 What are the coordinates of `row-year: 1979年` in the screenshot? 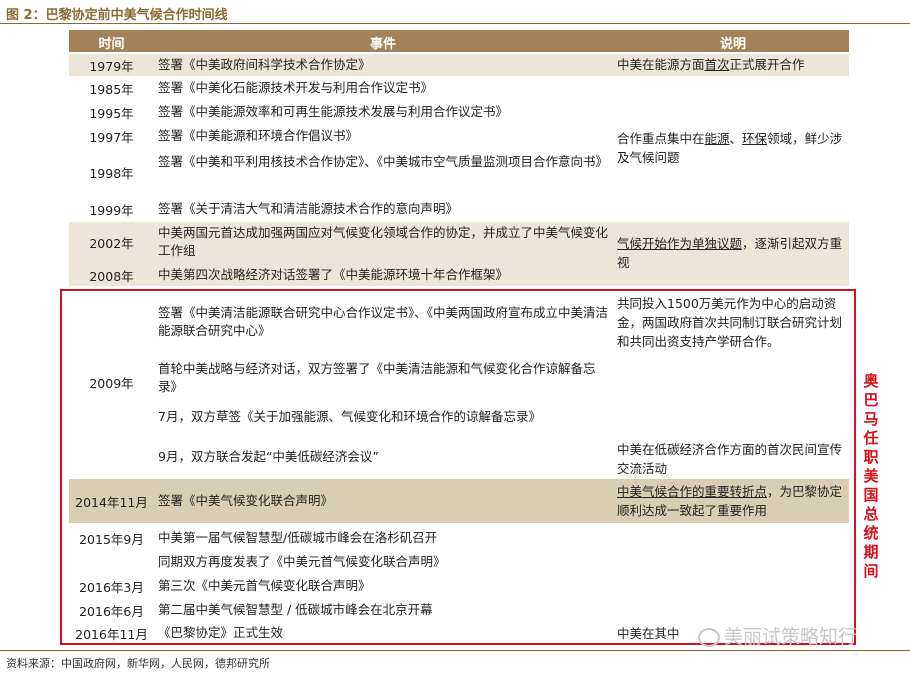 It's located at (111, 66).